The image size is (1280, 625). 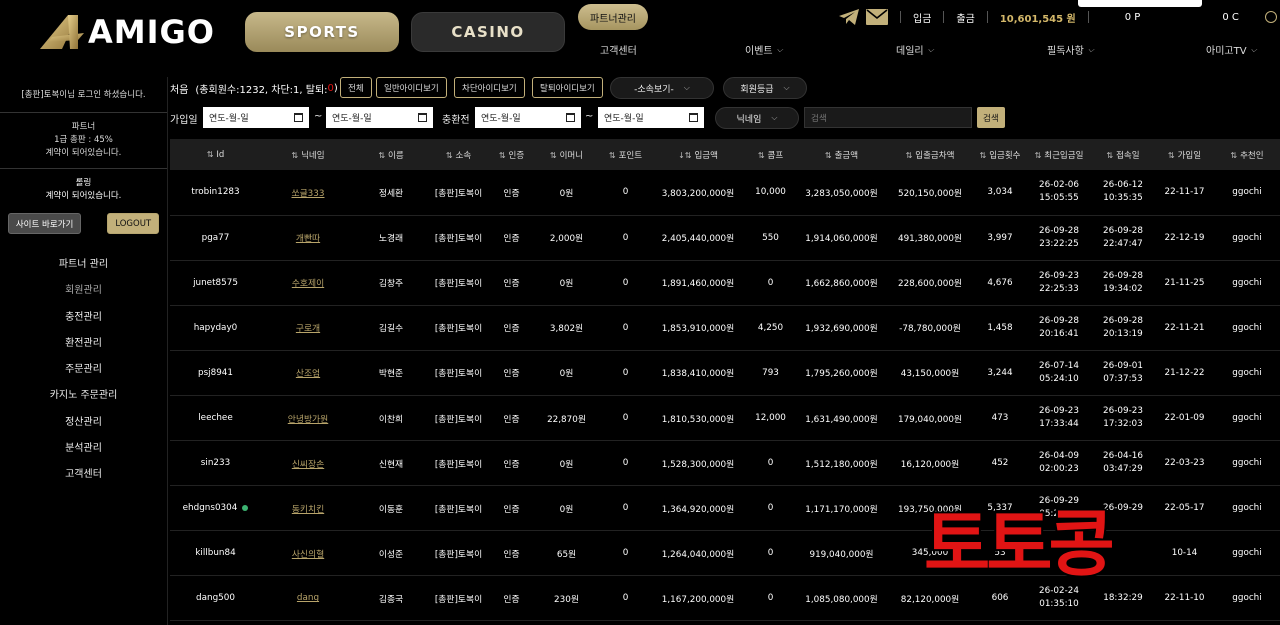 What do you see at coordinates (458, 154) in the screenshot?
I see `column-header: ⇅ 소속` at bounding box center [458, 154].